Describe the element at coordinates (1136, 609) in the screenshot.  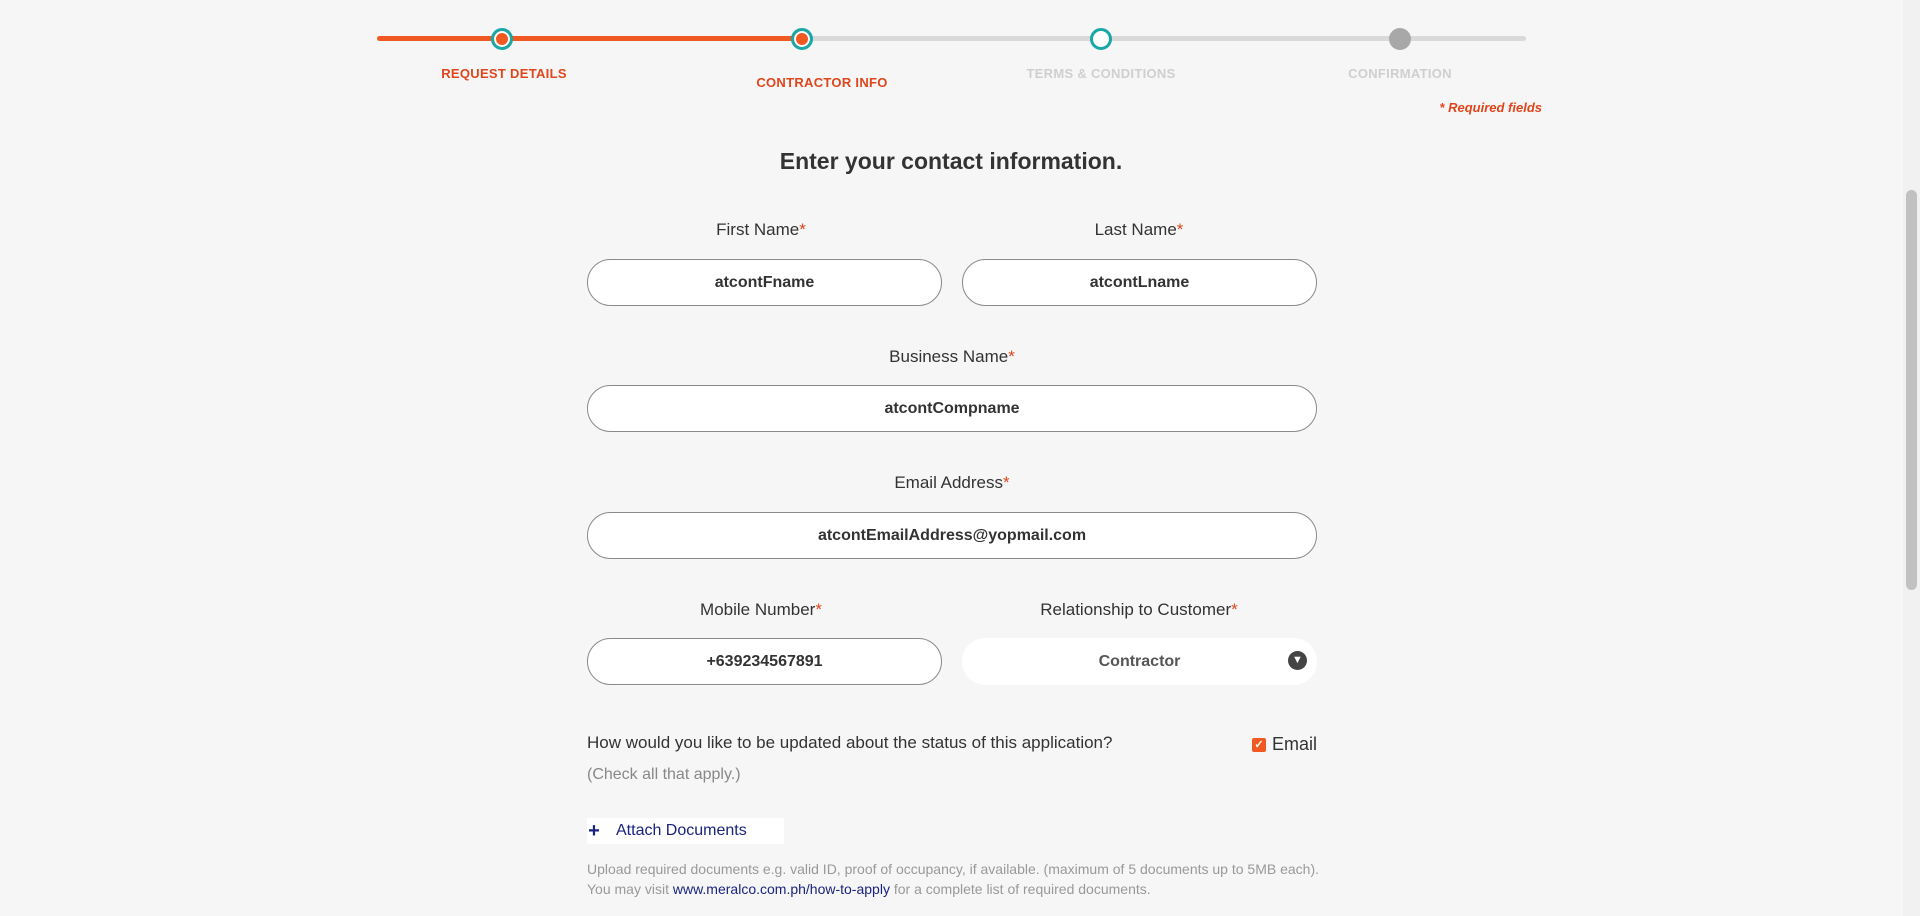
I see `relationship-label-text: Relationship to Customer` at that location.